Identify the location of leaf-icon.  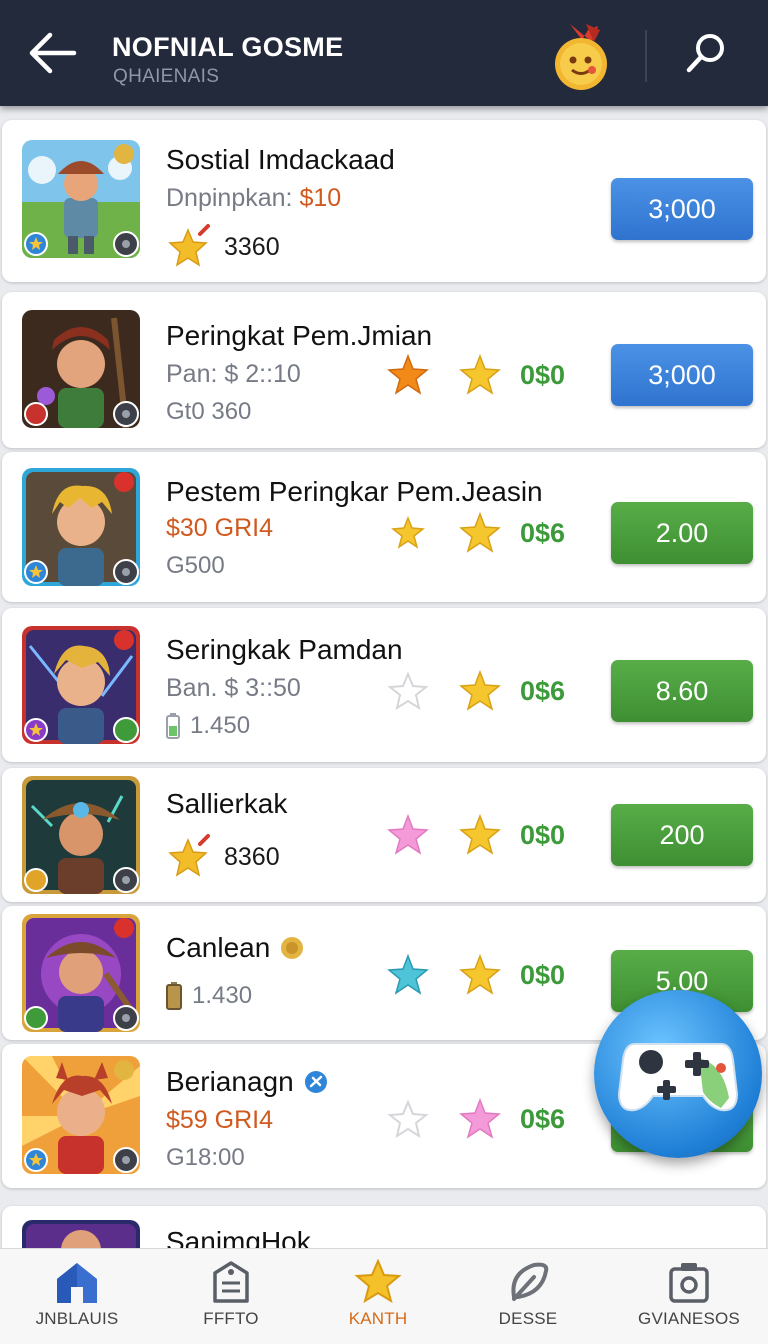
(530, 1281).